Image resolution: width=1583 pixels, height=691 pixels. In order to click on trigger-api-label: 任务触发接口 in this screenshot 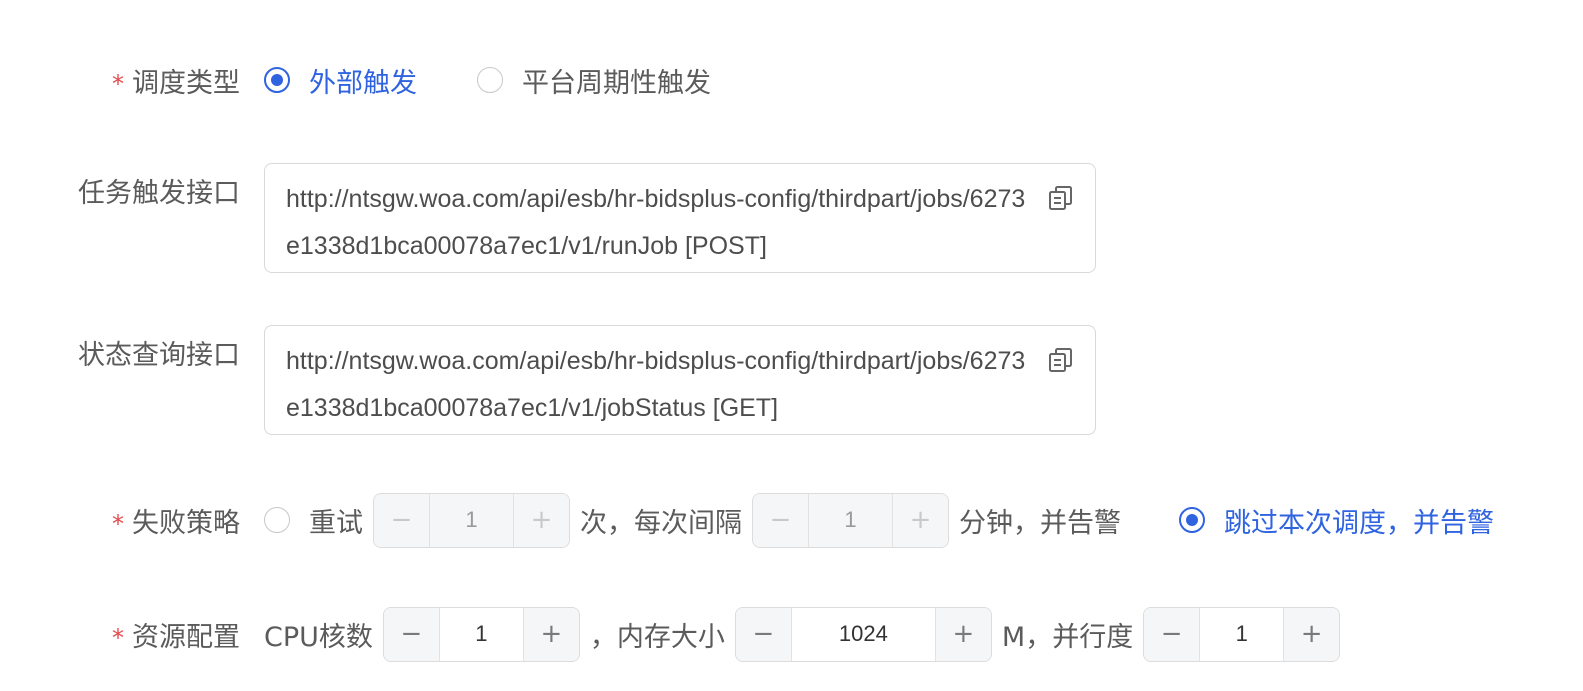, I will do `click(159, 193)`.